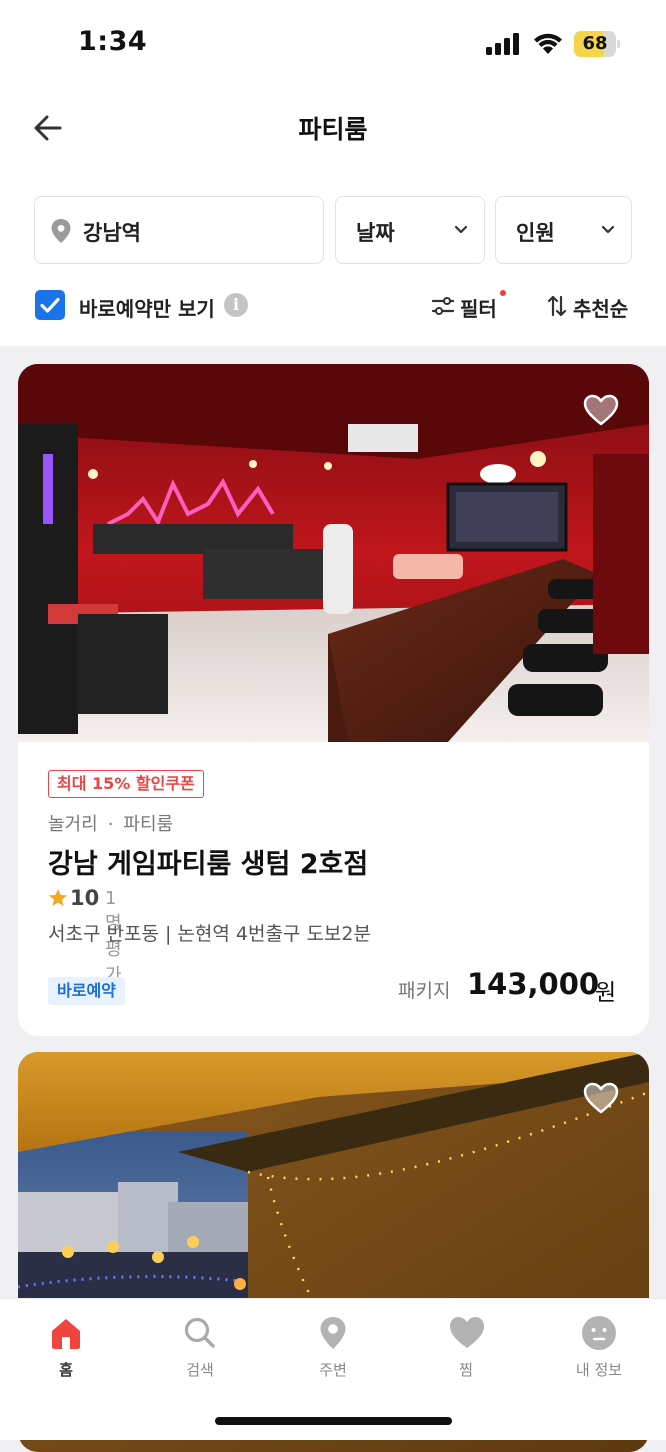 Image resolution: width=666 pixels, height=1452 pixels. I want to click on search-icon, so click(199, 1332).